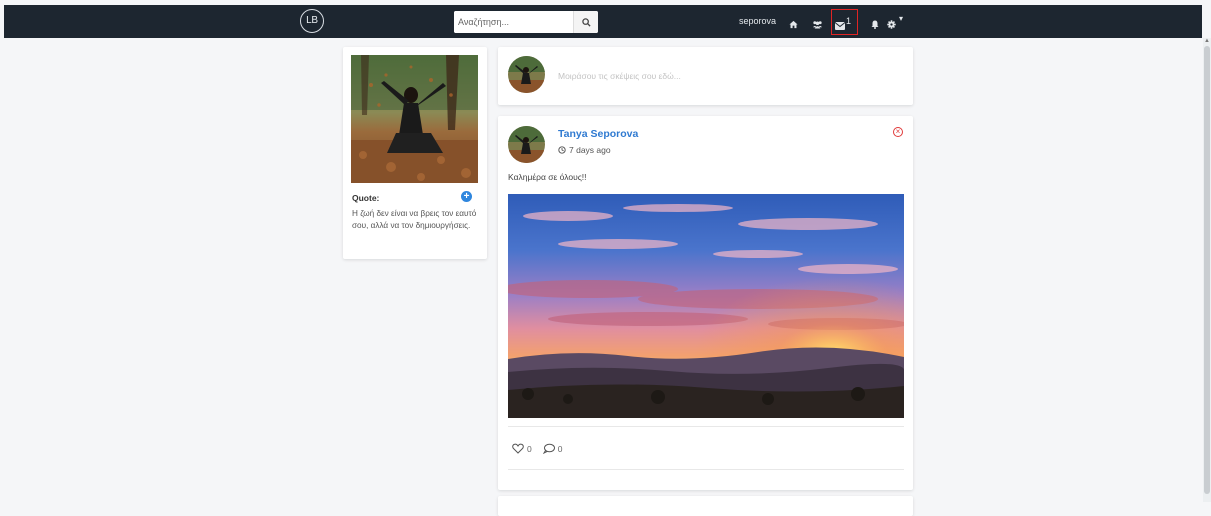  What do you see at coordinates (849, 21) in the screenshot?
I see `messages-count-badge: 1` at bounding box center [849, 21].